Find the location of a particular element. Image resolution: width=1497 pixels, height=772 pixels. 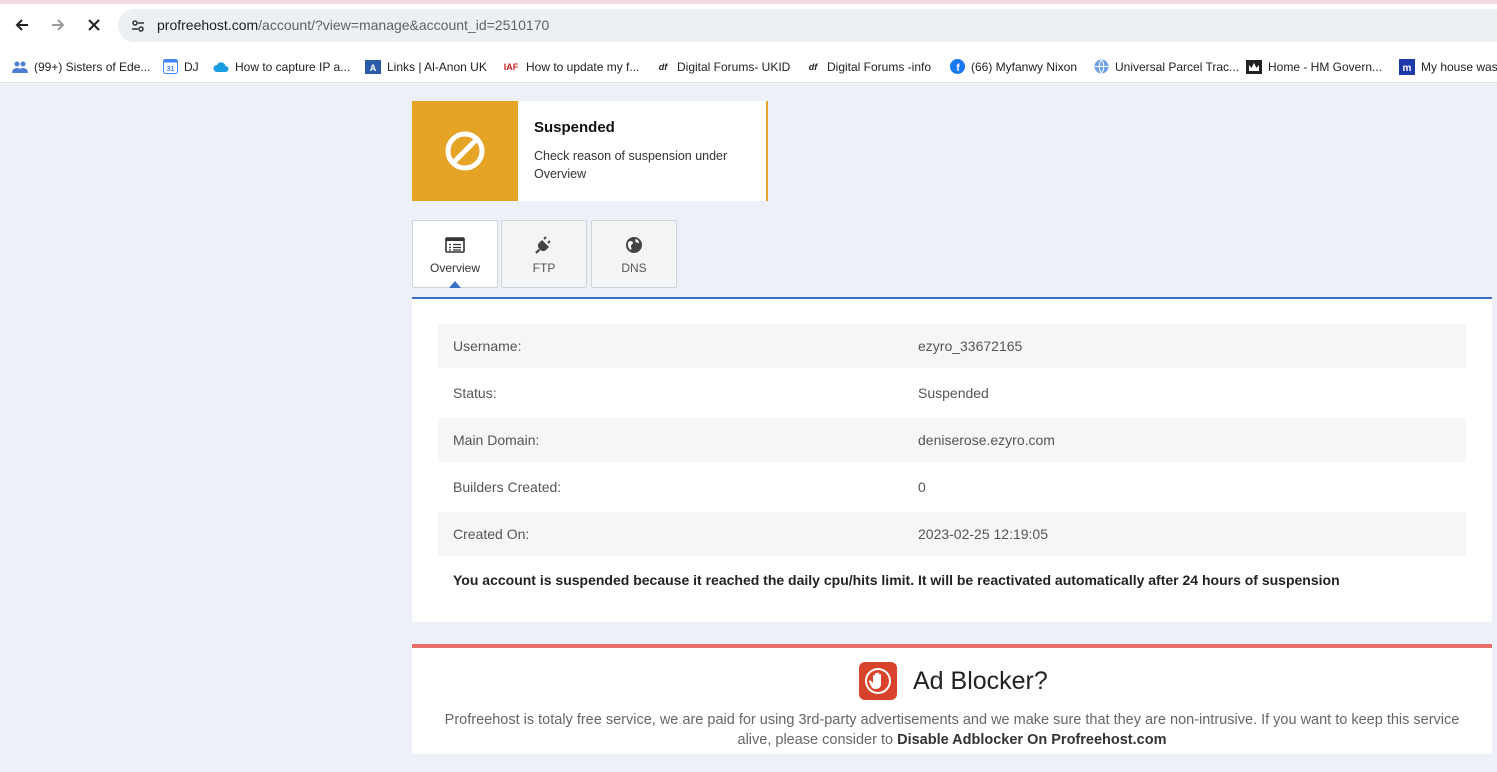

banner-icon-box is located at coordinates (465, 151).